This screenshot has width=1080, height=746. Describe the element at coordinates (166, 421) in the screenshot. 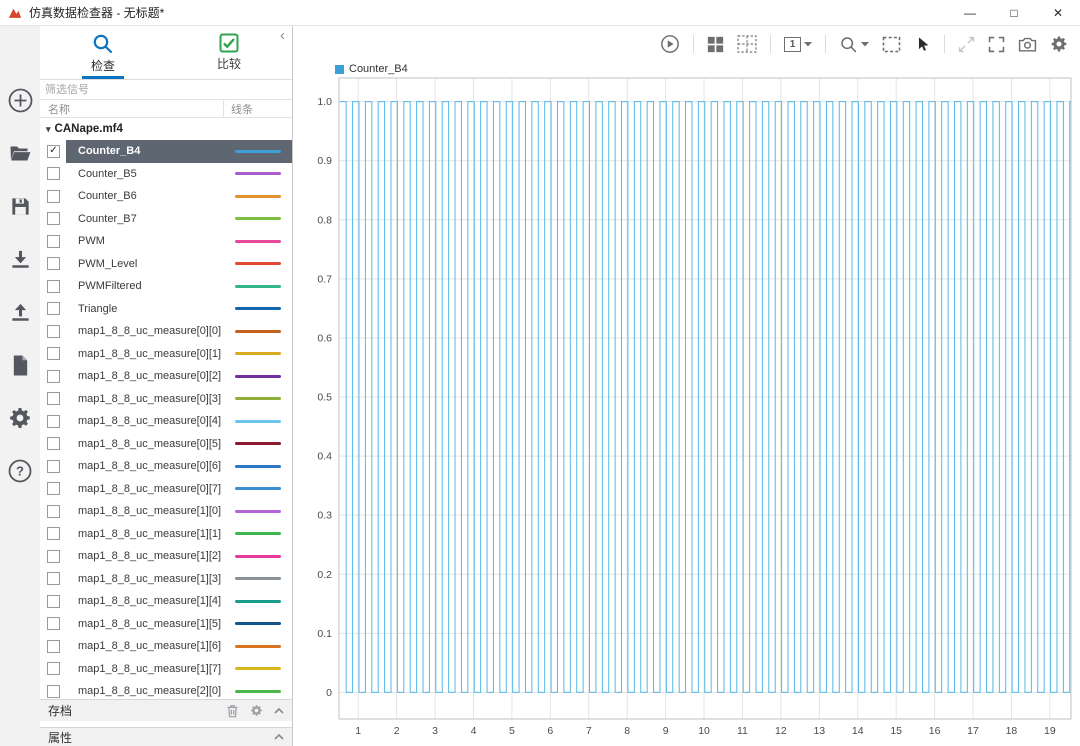

I see `signal-row: map1_8_8_uc_measure[0][4]` at that location.